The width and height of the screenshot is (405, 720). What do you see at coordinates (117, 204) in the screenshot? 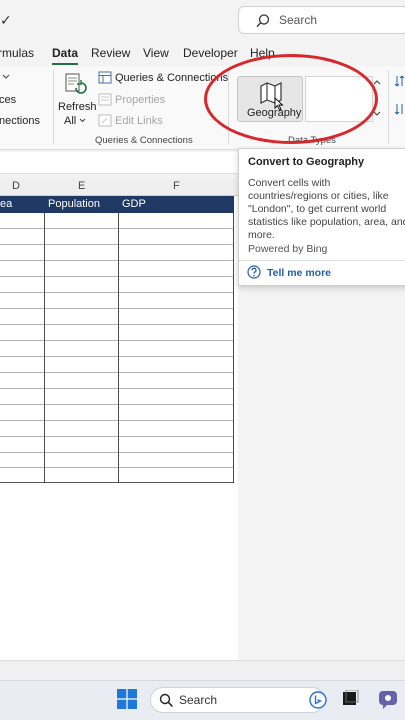
I see `table-header-row: ea Population GDP` at bounding box center [117, 204].